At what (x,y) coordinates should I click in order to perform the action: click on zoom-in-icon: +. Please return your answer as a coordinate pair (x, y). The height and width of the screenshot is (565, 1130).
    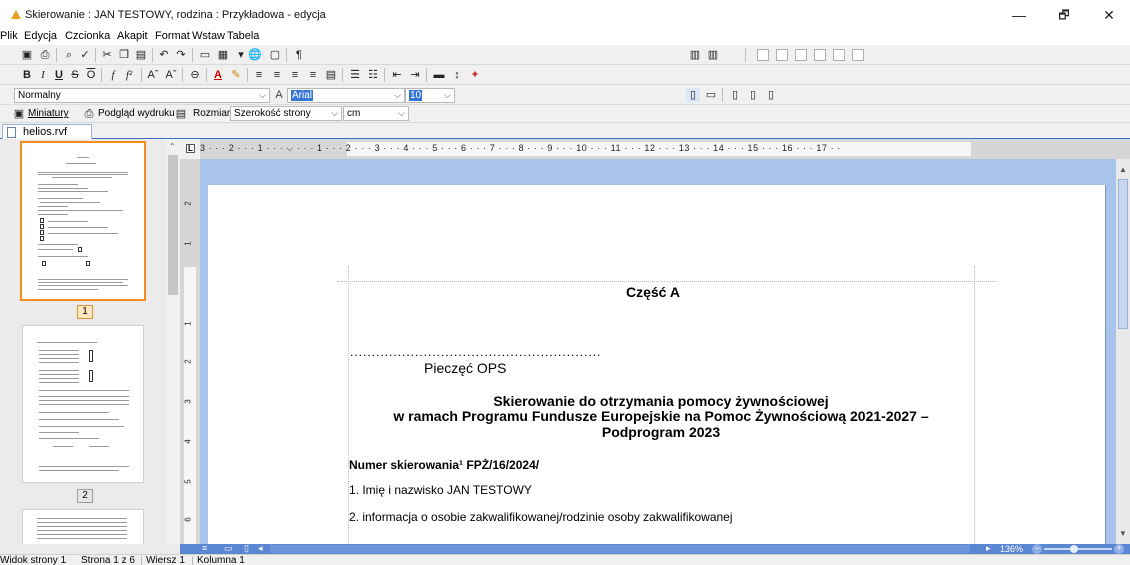
    Looking at the image, I should click on (1119, 549).